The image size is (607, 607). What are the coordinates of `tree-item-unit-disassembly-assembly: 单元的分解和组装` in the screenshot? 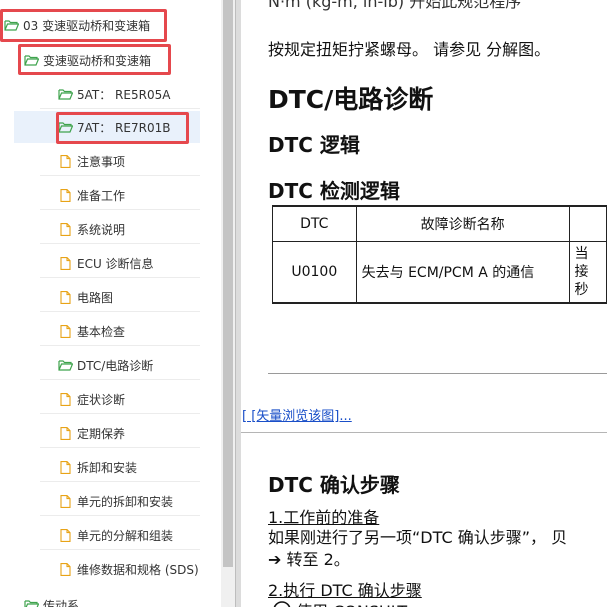 It's located at (120, 535).